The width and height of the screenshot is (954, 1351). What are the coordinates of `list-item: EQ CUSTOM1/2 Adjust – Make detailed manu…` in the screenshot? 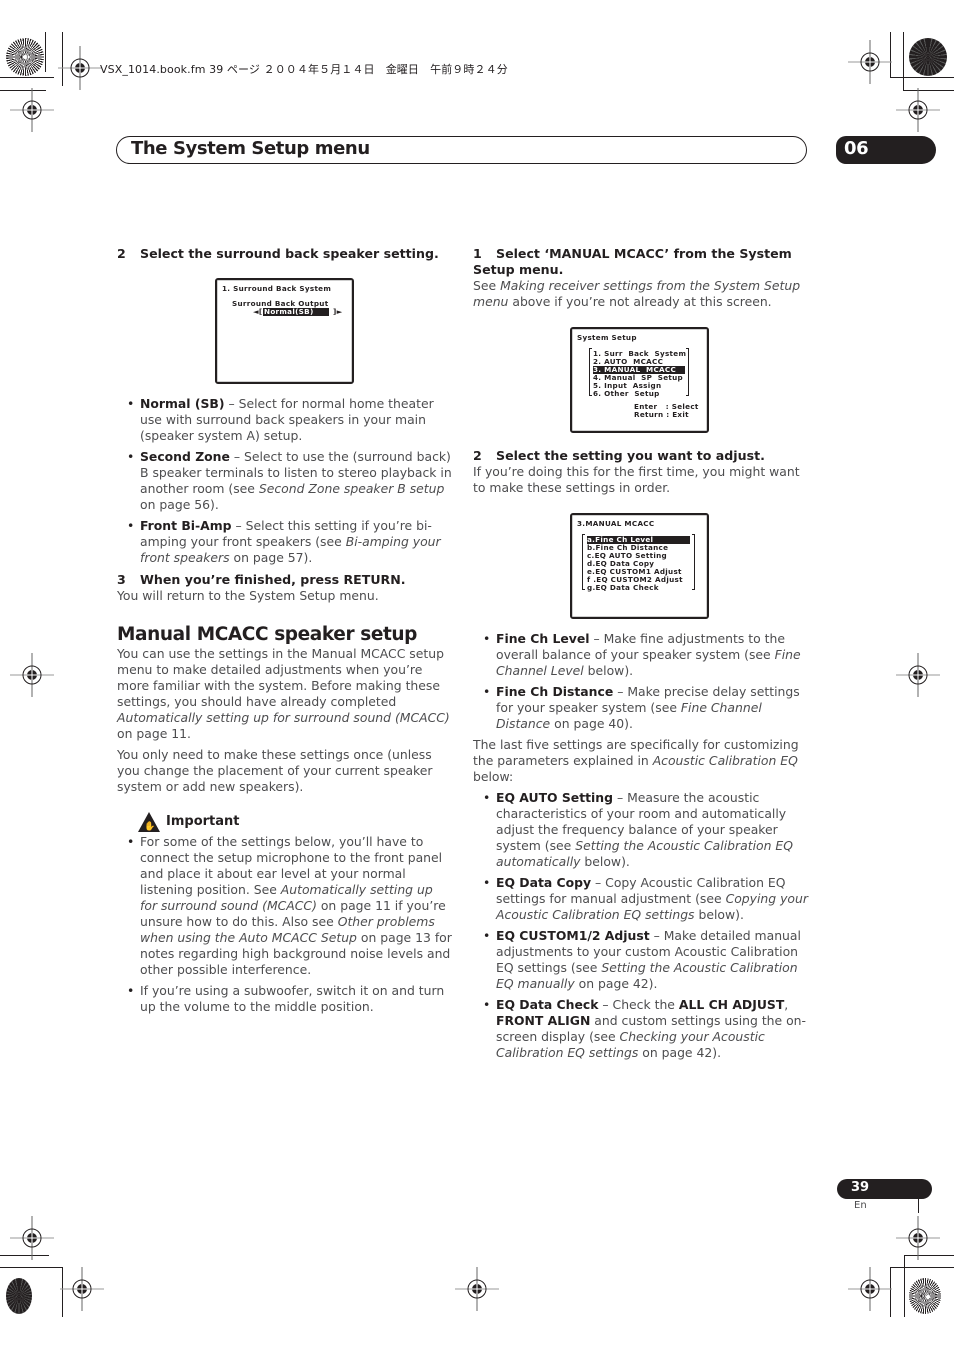 It's located at (646, 960).